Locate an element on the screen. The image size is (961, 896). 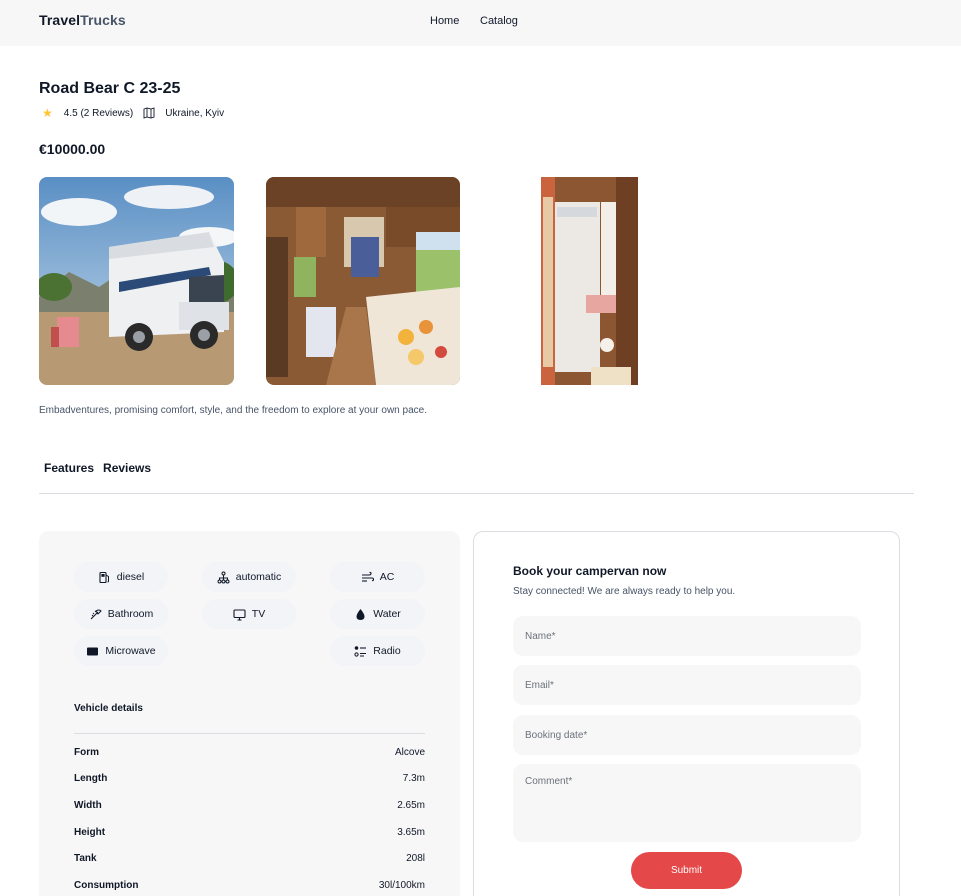
feature-chip-label: AC is located at coordinates (387, 577).